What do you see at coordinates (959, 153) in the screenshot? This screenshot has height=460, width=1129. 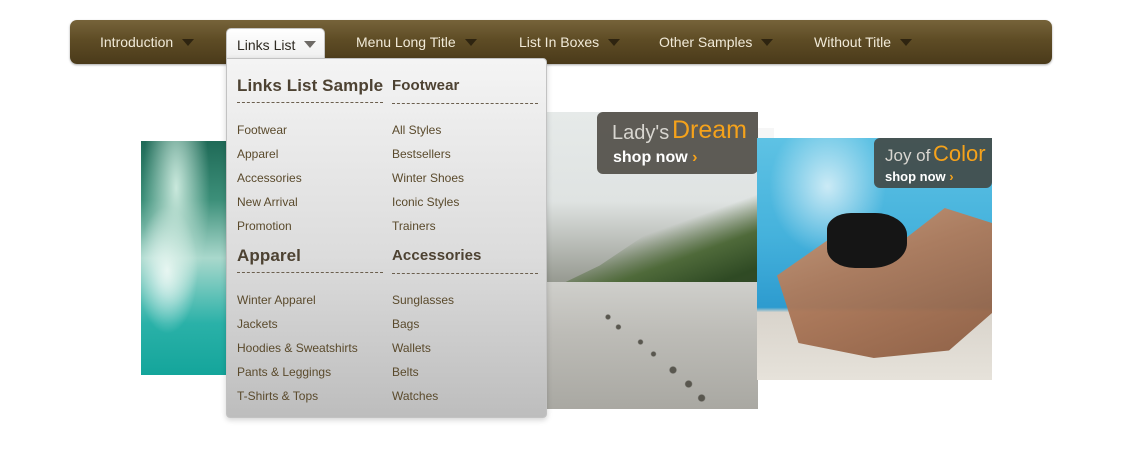 I see `banner-color-line2: Color` at bounding box center [959, 153].